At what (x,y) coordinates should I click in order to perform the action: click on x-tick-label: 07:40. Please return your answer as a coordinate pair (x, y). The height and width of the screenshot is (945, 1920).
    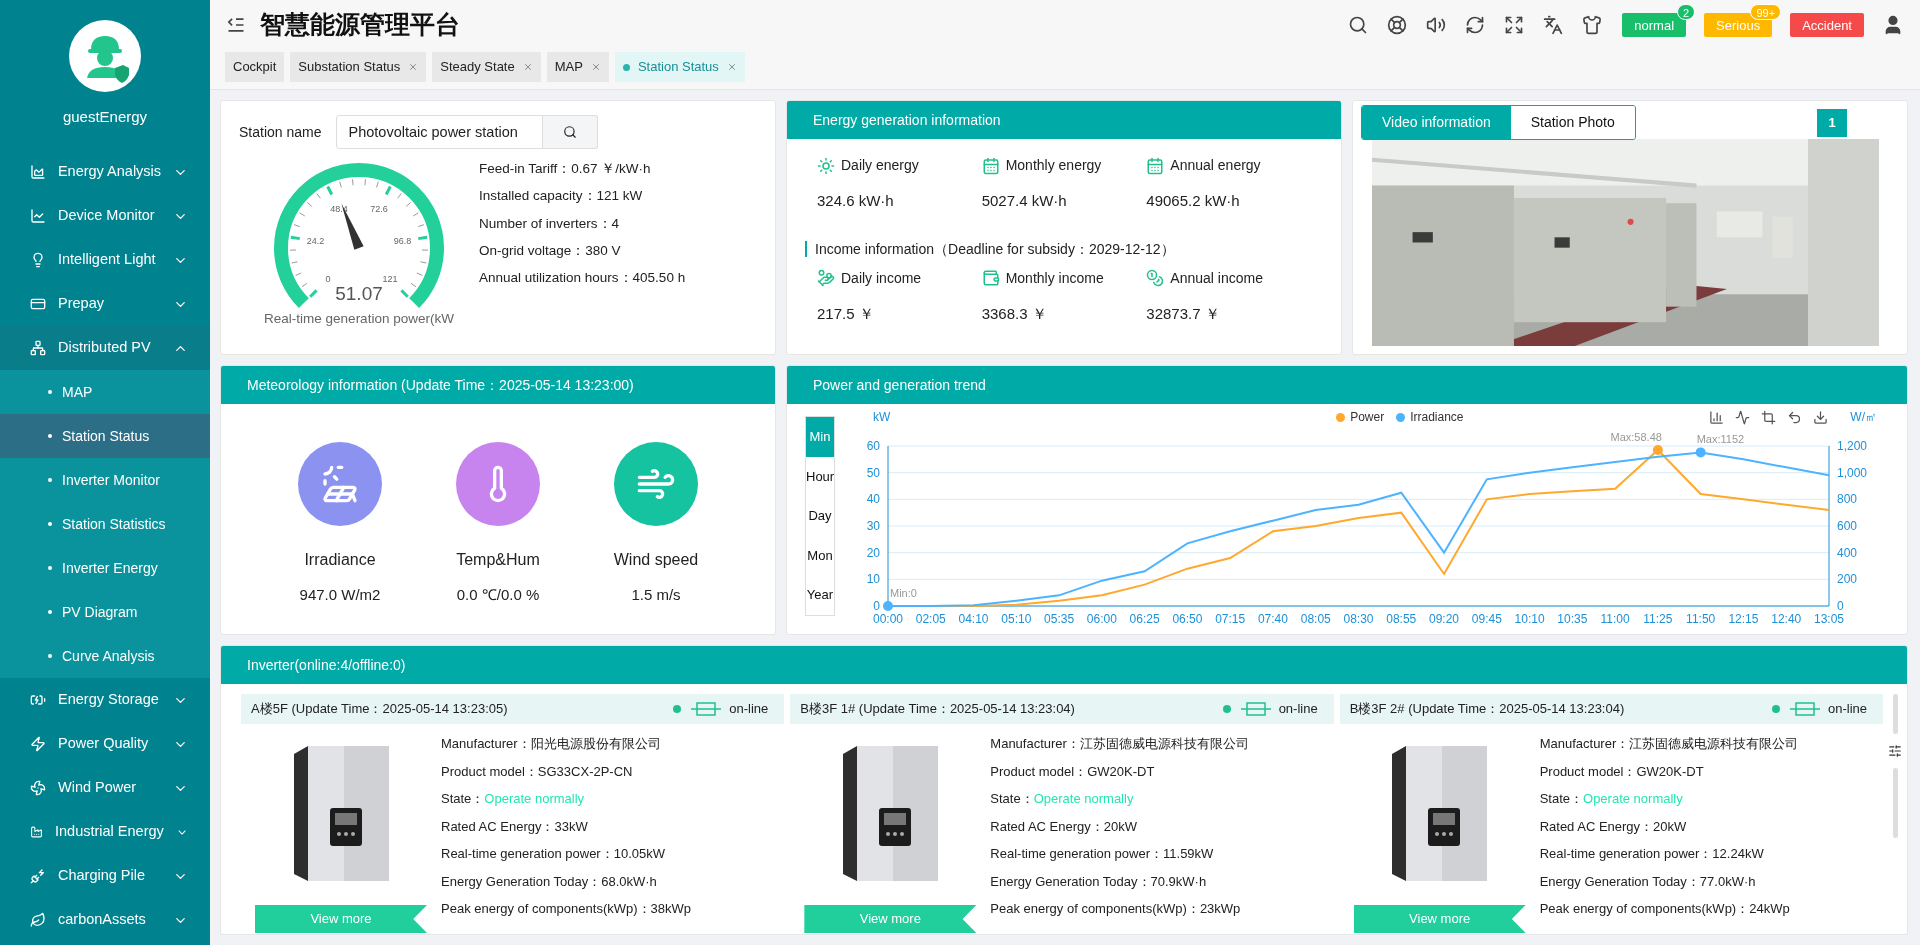
    Looking at the image, I should click on (1273, 619).